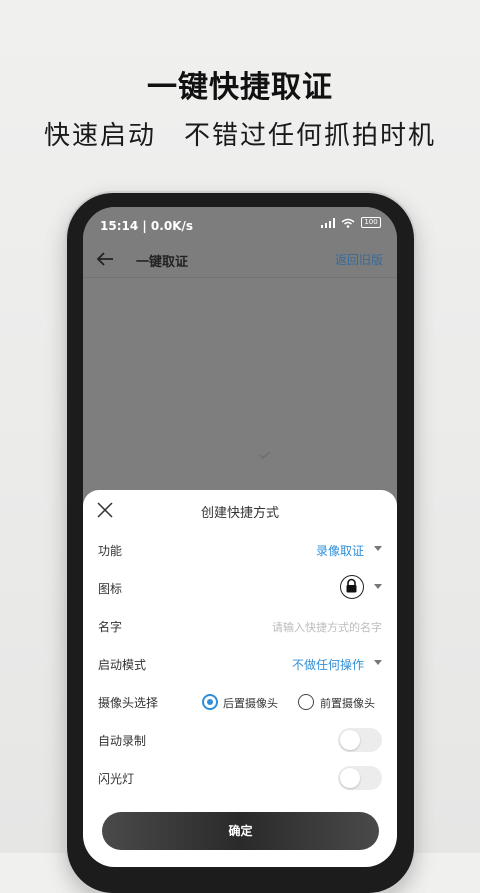 This screenshot has height=893, width=480. I want to click on name-row: 名字 请输入快捷方式的名字, so click(240, 626).